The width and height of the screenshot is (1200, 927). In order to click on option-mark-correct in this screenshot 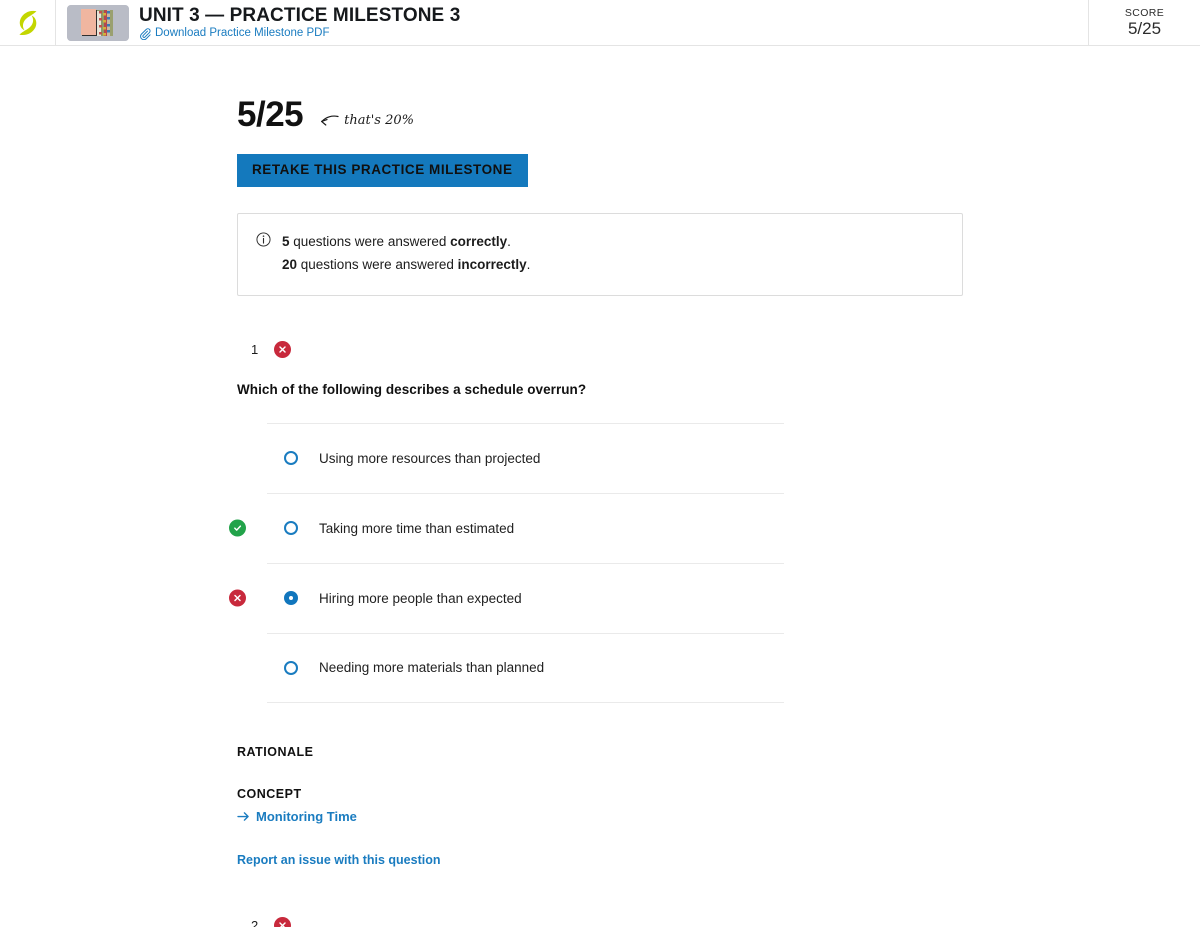, I will do `click(237, 528)`.